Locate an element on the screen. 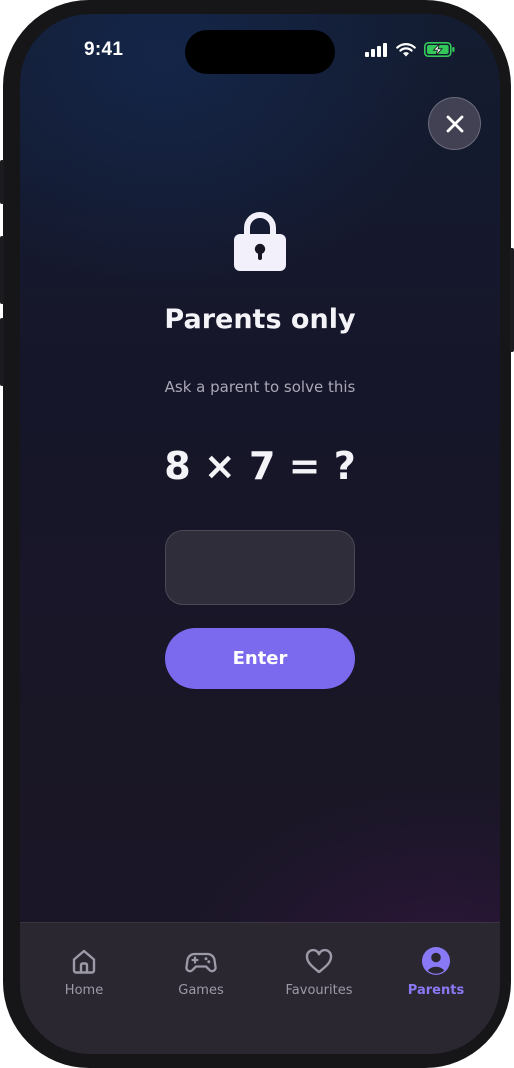 Image resolution: width=514 pixels, height=1068 pixels. status-icons is located at coordinates (410, 49).